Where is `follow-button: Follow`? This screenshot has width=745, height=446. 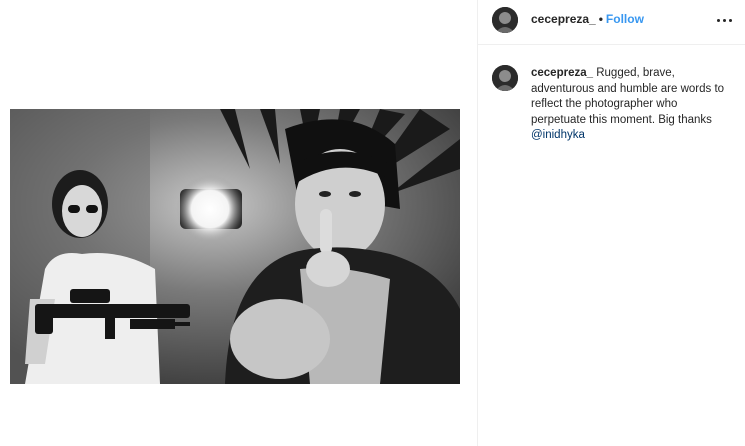
follow-button: Follow is located at coordinates (625, 19).